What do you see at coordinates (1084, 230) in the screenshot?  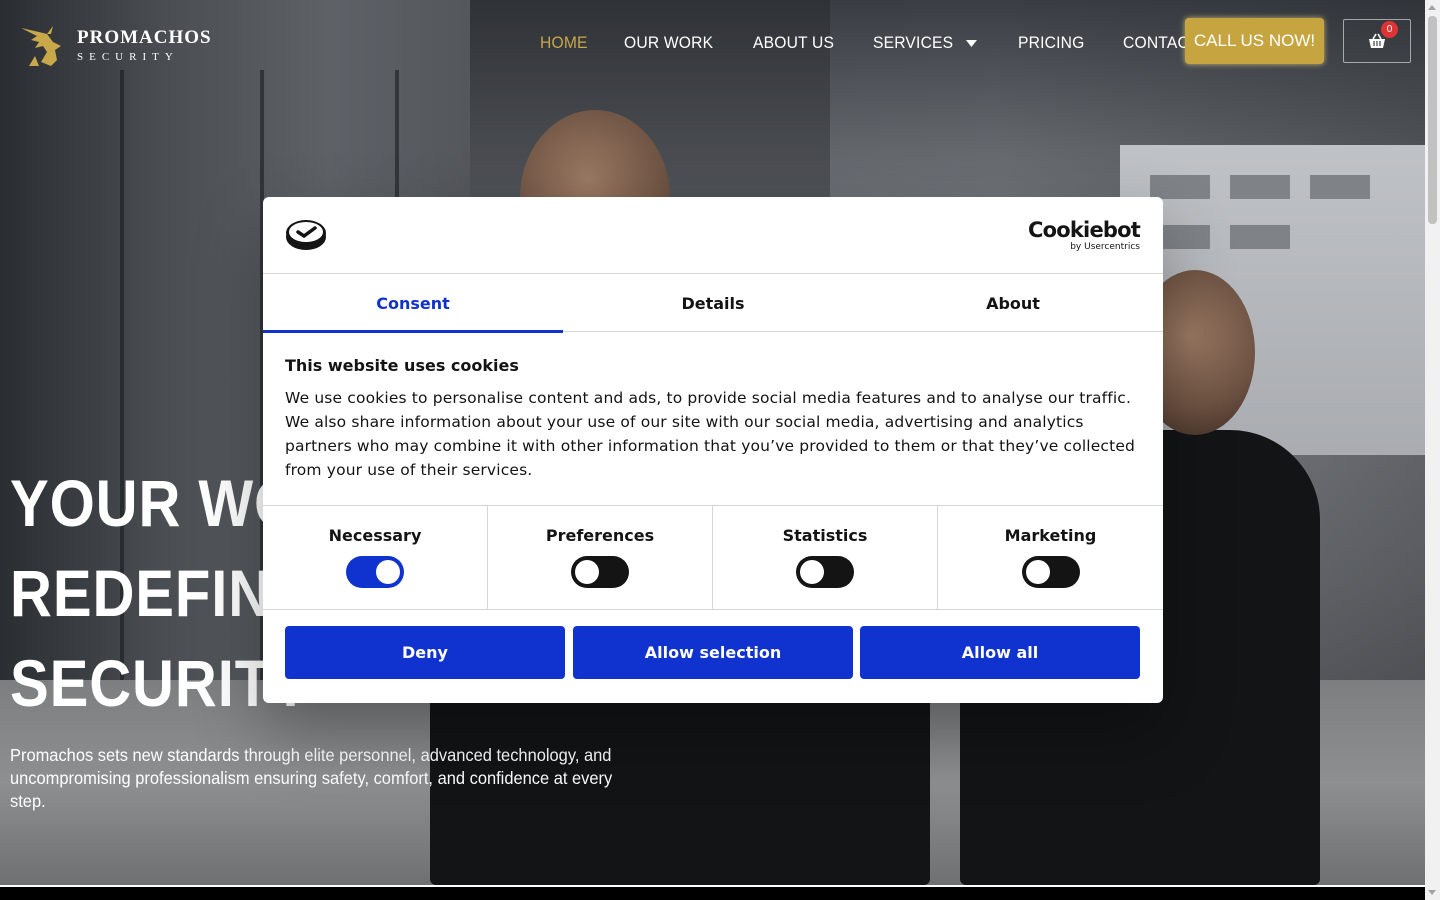 I see `cookiebot-name: Cookiebot` at bounding box center [1084, 230].